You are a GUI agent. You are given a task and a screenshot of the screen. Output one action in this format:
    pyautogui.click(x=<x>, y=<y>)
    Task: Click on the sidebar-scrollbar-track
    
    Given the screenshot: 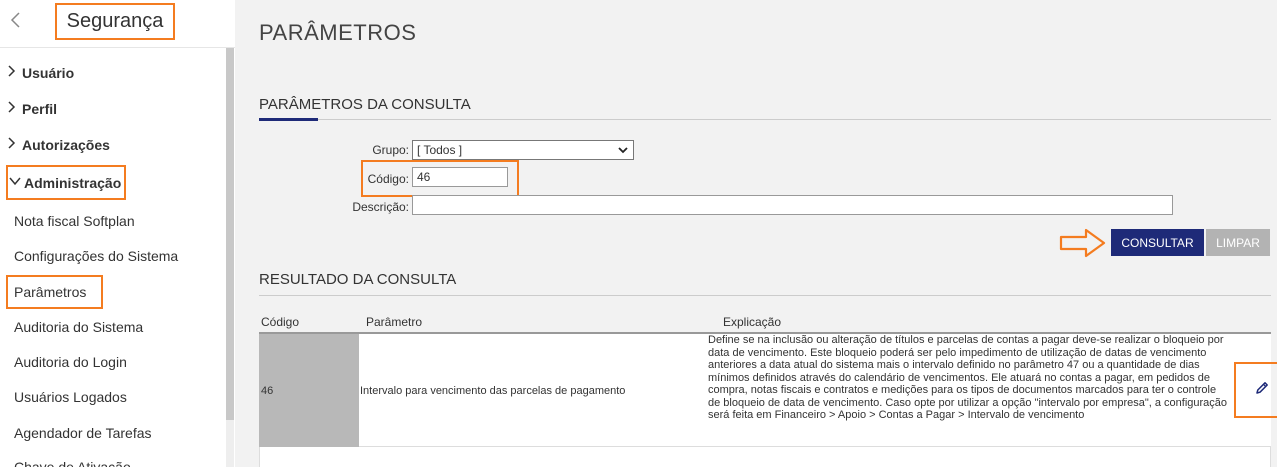 What is the action you would take?
    pyautogui.click(x=230, y=443)
    